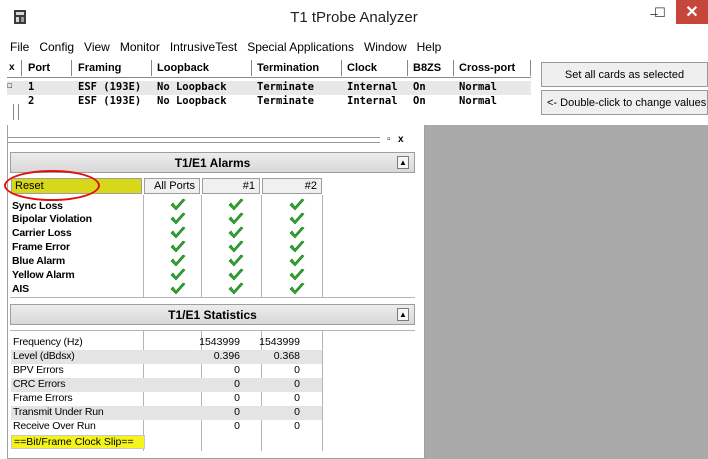  What do you see at coordinates (39, 261) in the screenshot?
I see `alarm-label: Blue Alarm` at bounding box center [39, 261].